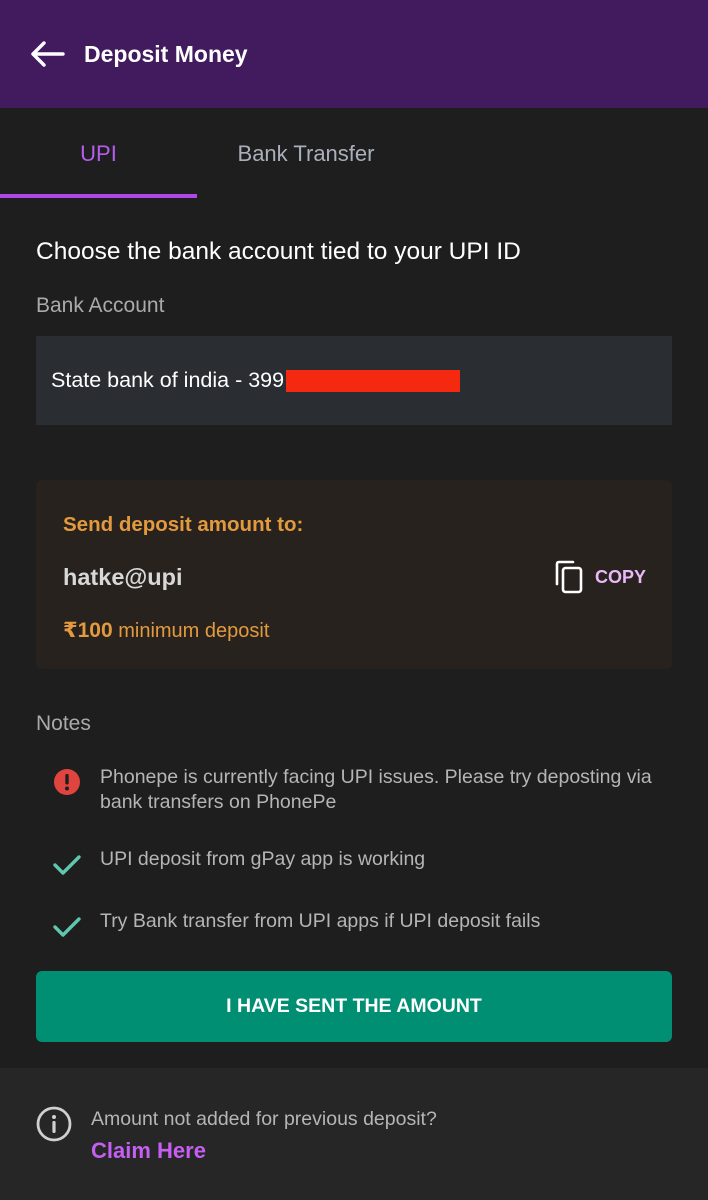 The width and height of the screenshot is (708, 1200). I want to click on notes-heading: Notes, so click(63, 723).